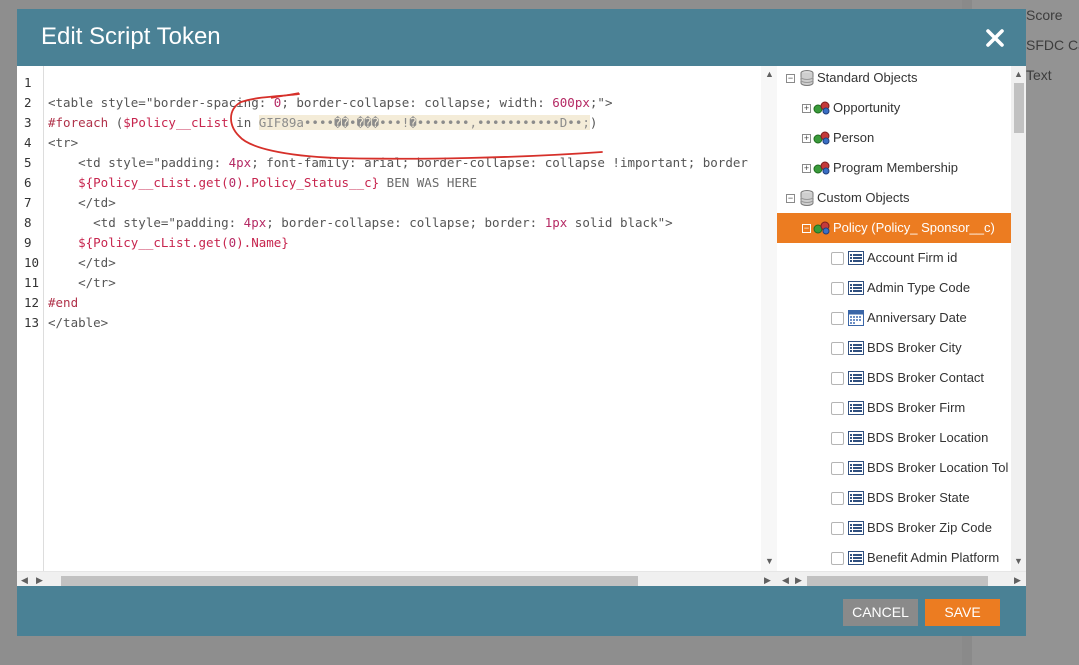 This screenshot has height=665, width=1079. I want to click on code-line: ${Policy__cList.get(0).Name}, so click(168, 243).